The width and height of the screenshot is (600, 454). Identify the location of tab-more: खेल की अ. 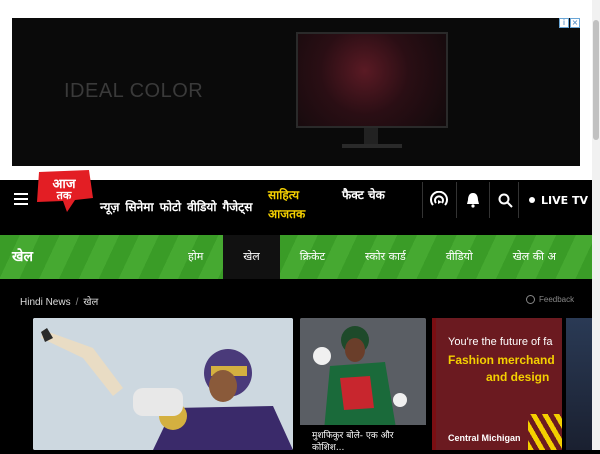
(534, 257).